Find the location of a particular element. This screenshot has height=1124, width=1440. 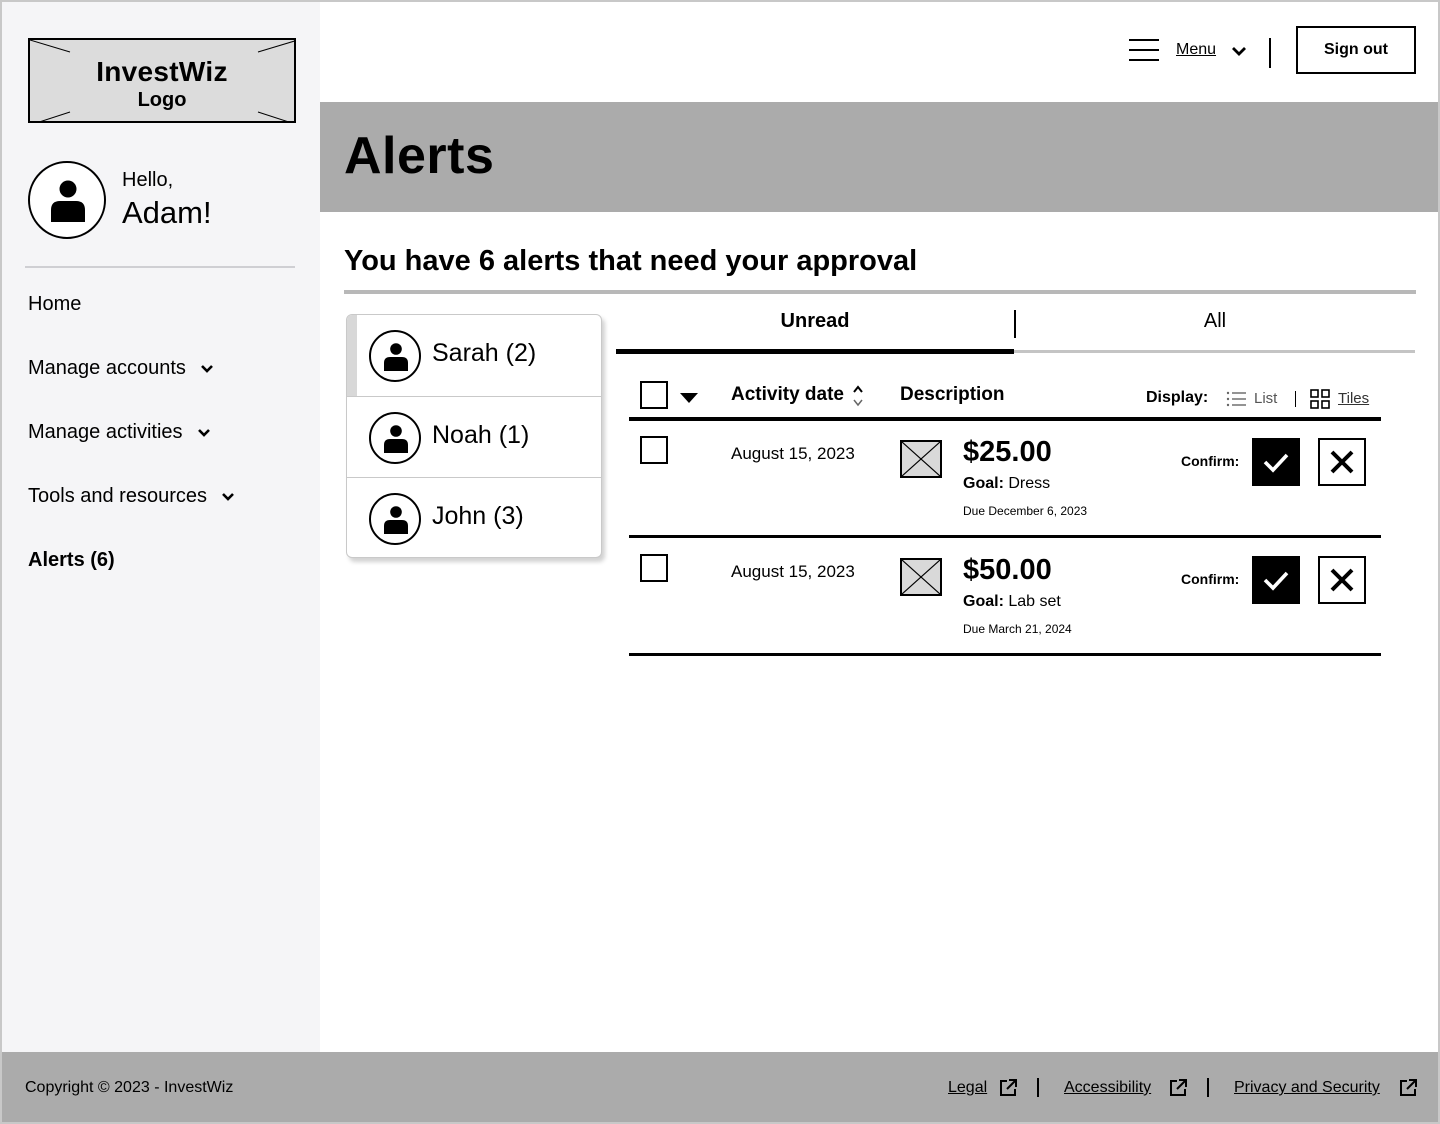

sidebar-item-label: Alerts (6) is located at coordinates (71, 560).